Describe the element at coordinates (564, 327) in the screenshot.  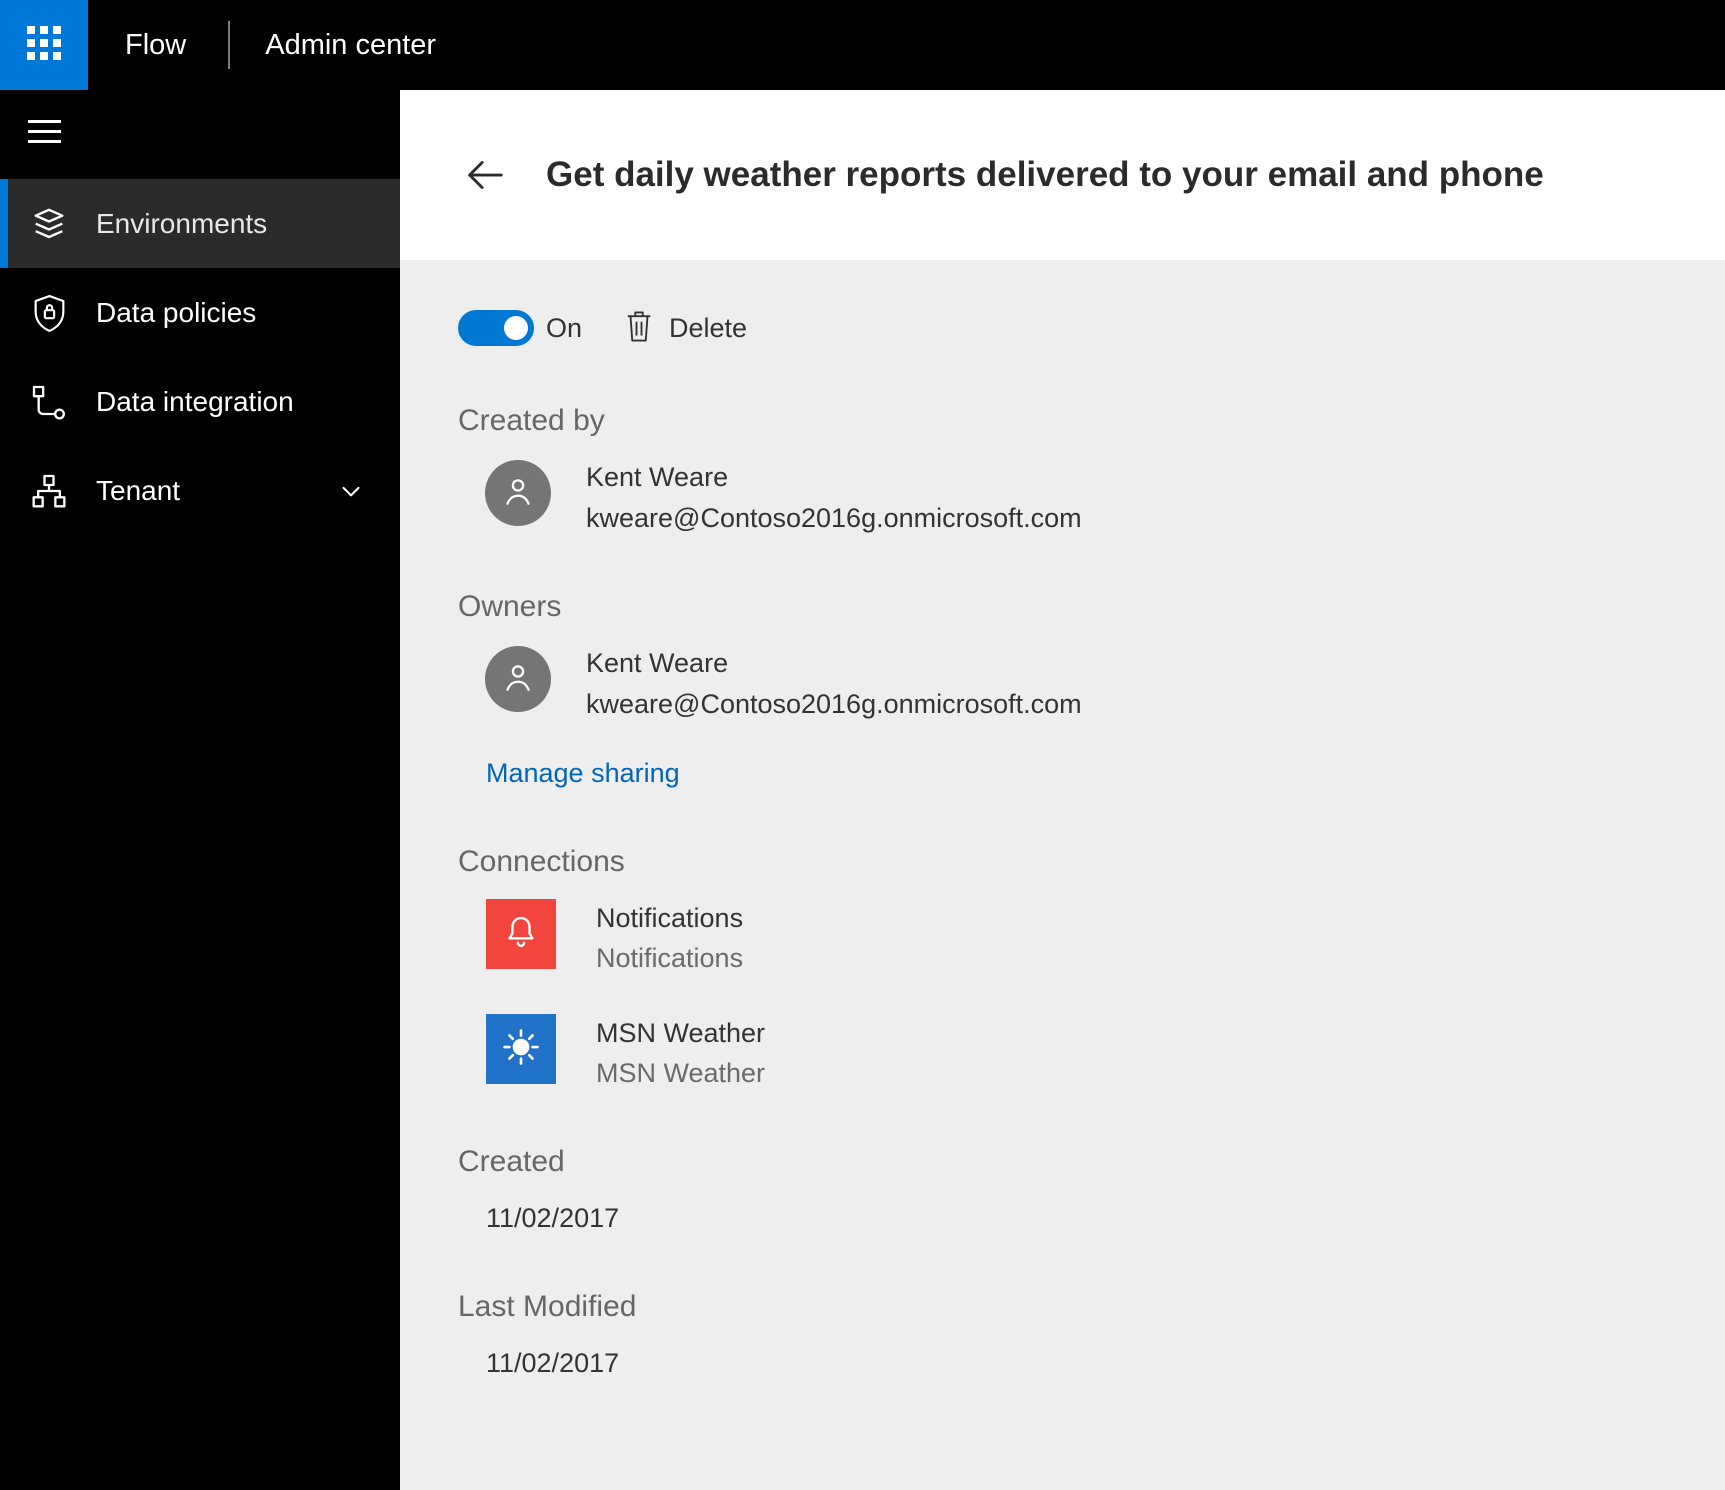
I see `toggle-state-label: On` at that location.